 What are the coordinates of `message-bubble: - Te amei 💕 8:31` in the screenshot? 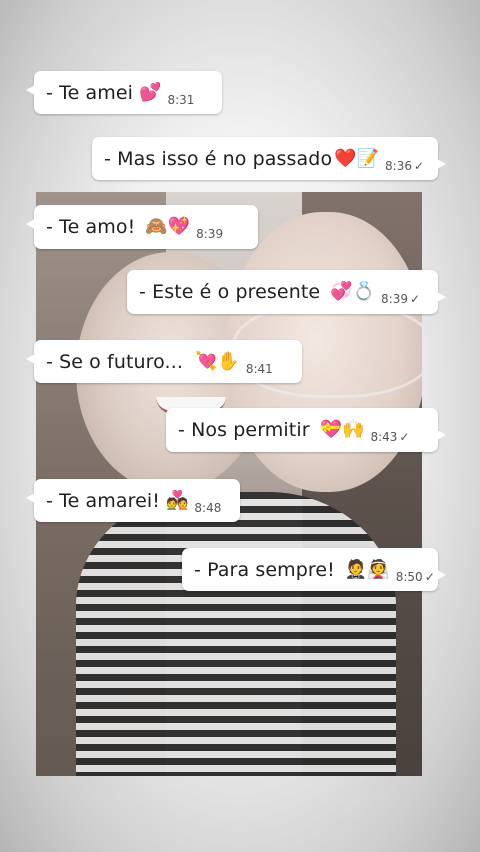 It's located at (124, 92).